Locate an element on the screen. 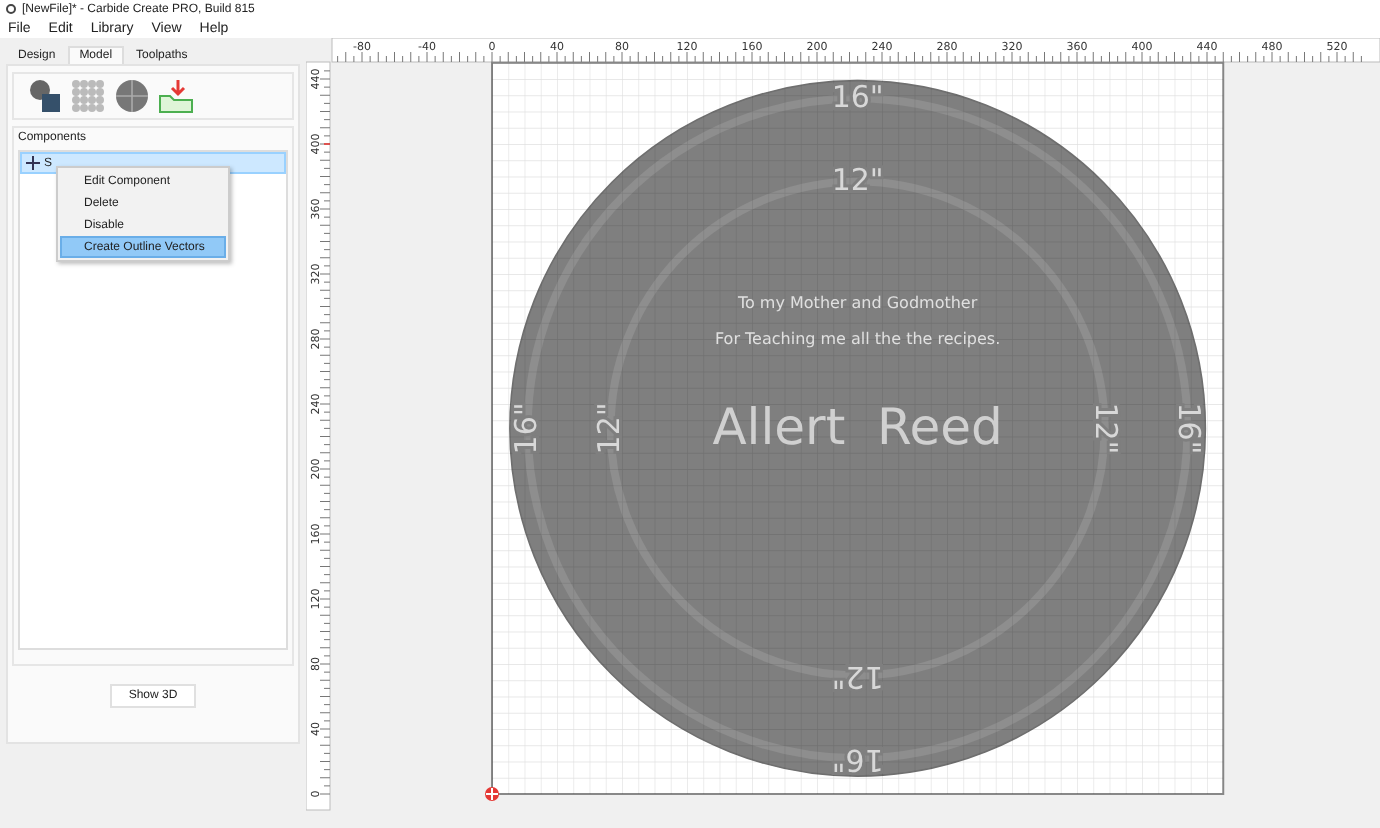 The height and width of the screenshot is (828, 1380). dedication-text: To my Mother and Godmother is located at coordinates (857, 303).